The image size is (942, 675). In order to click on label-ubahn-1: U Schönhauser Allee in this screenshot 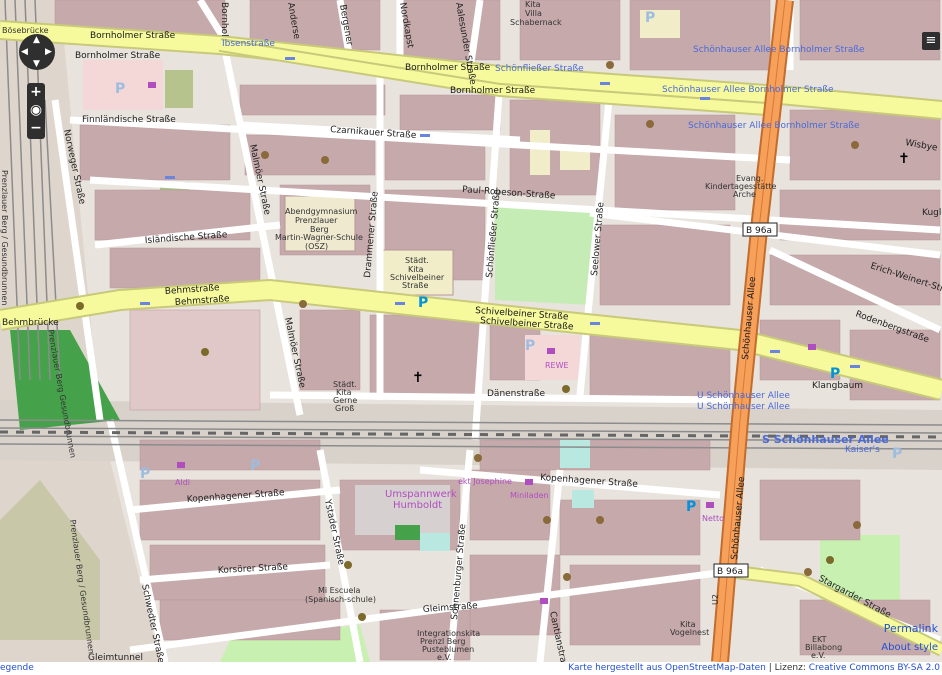, I will do `click(743, 396)`.